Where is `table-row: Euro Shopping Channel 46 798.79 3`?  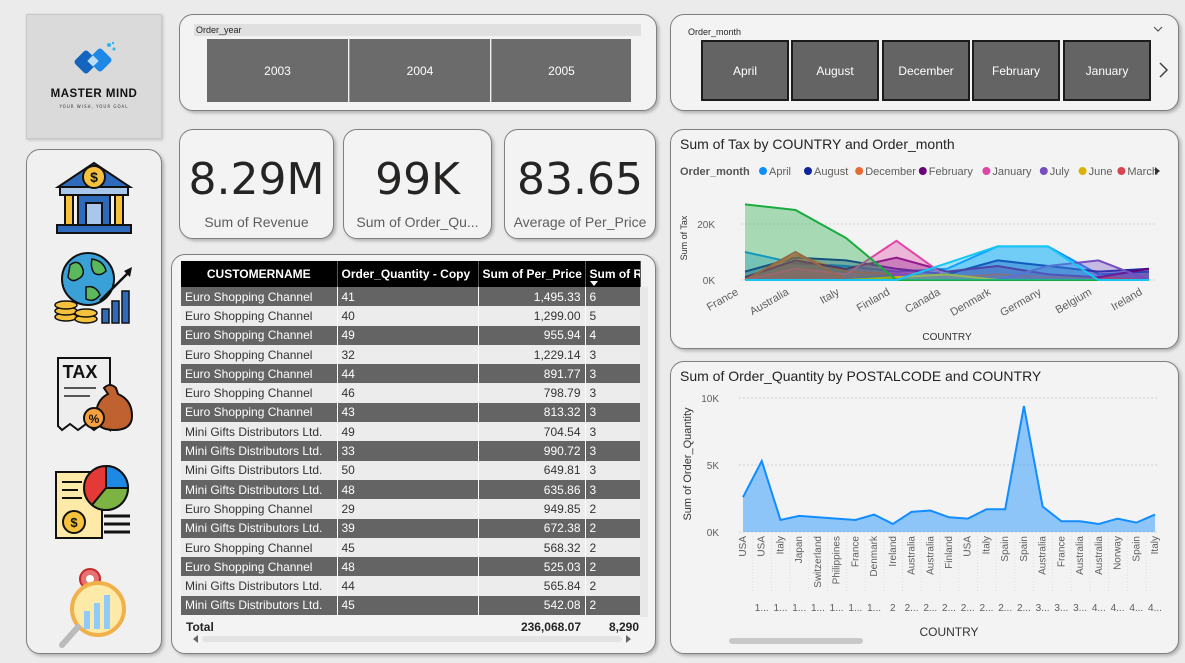 table-row: Euro Shopping Channel 46 798.79 3 is located at coordinates (411, 393).